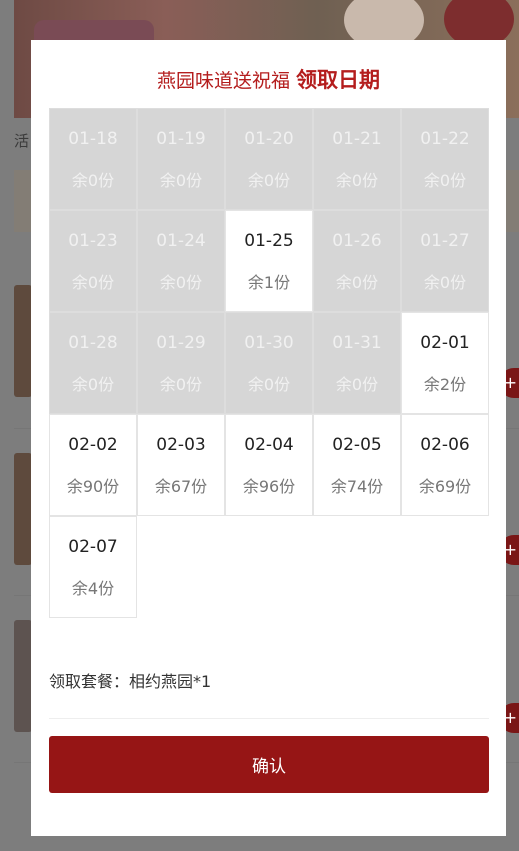  I want to click on date-cell: 01-30 余0份, so click(269, 363).